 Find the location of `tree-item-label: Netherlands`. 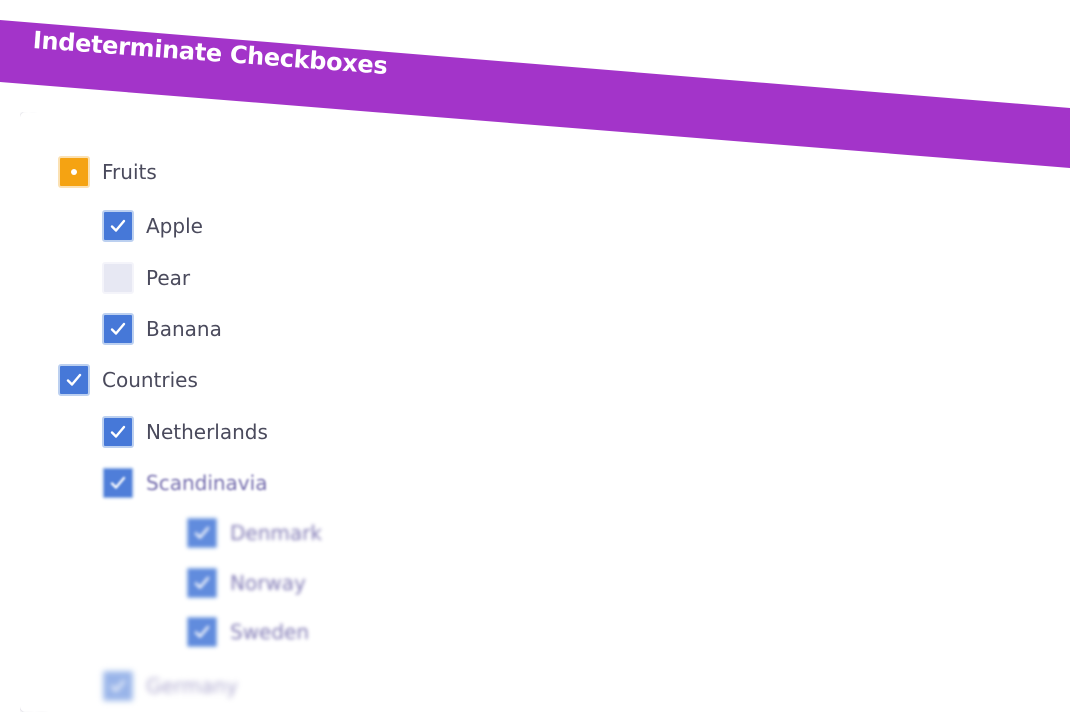

tree-item-label: Netherlands is located at coordinates (207, 432).